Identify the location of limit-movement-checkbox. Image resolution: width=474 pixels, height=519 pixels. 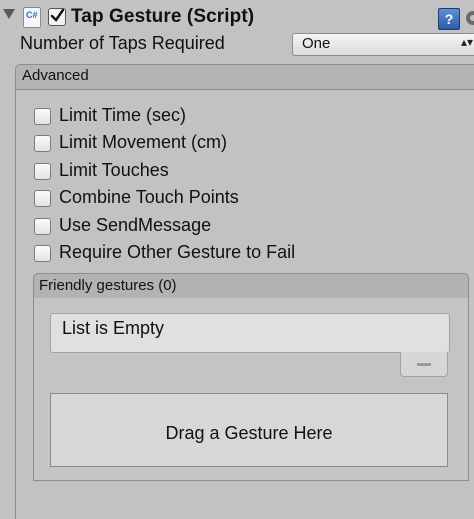
(42, 143).